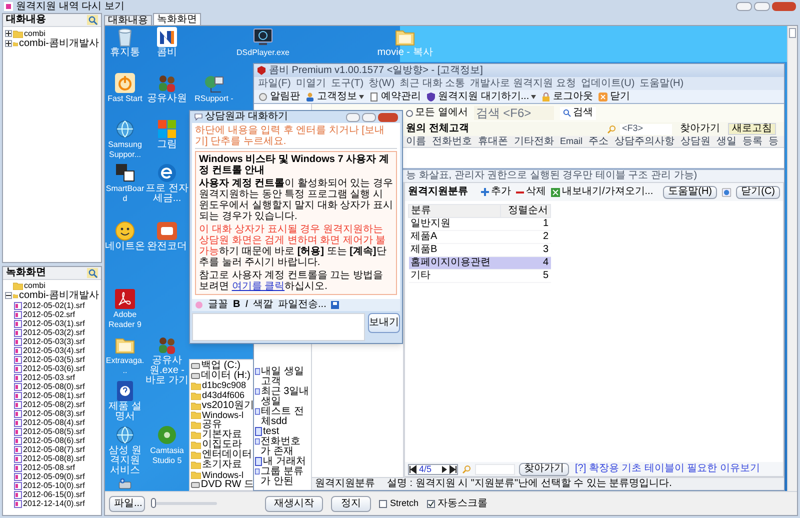 This screenshot has height=518, width=800. What do you see at coordinates (54, 350) in the screenshot?
I see `tree-item: 2012-05-03(4).srf` at bounding box center [54, 350].